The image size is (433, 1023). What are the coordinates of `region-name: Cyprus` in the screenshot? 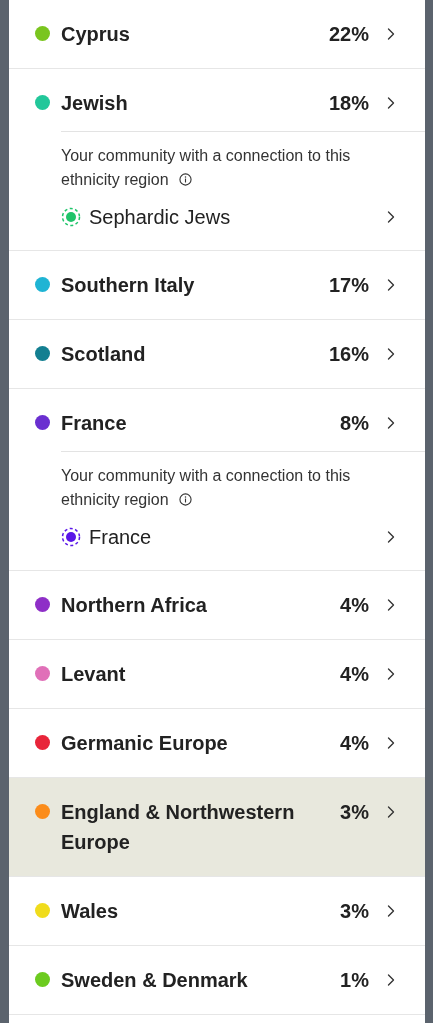 It's located at (96, 34).